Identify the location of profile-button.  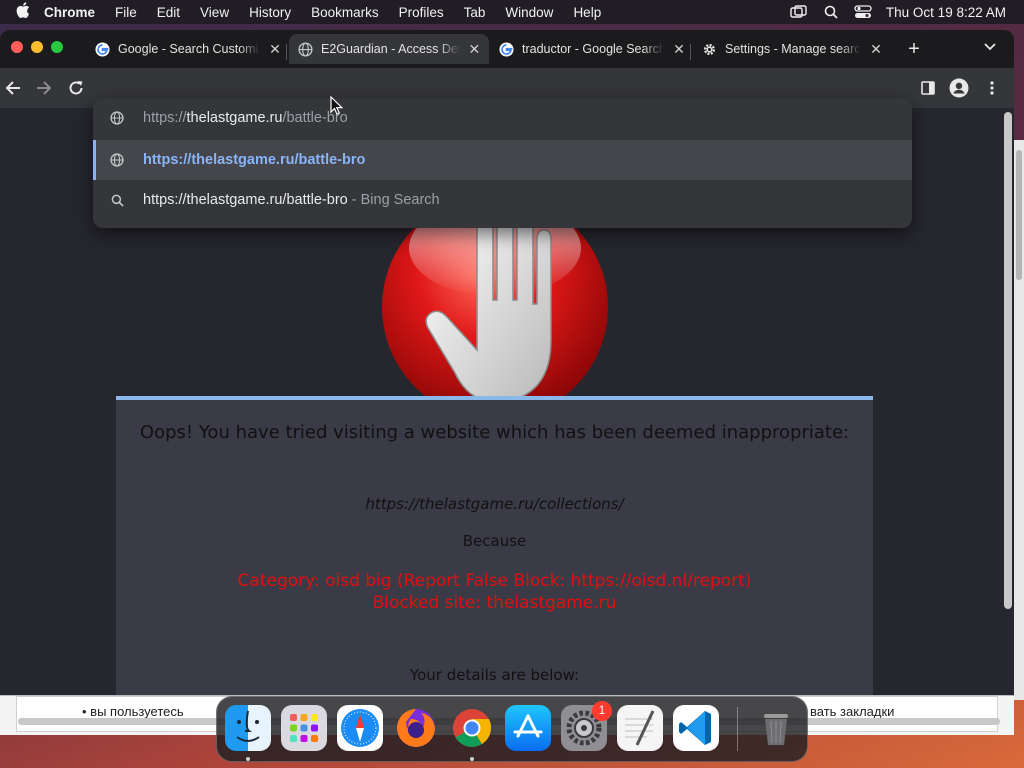
(959, 88).